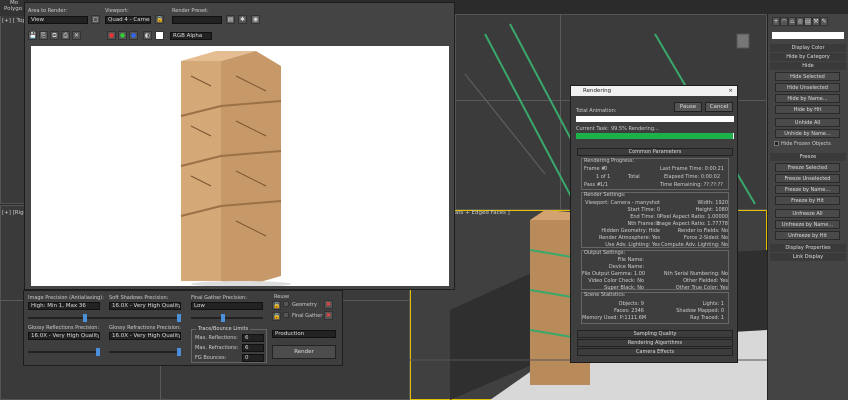 The height and width of the screenshot is (400, 848). Describe the element at coordinates (630, 260) in the screenshot. I see `stat-line: File Name:` at that location.